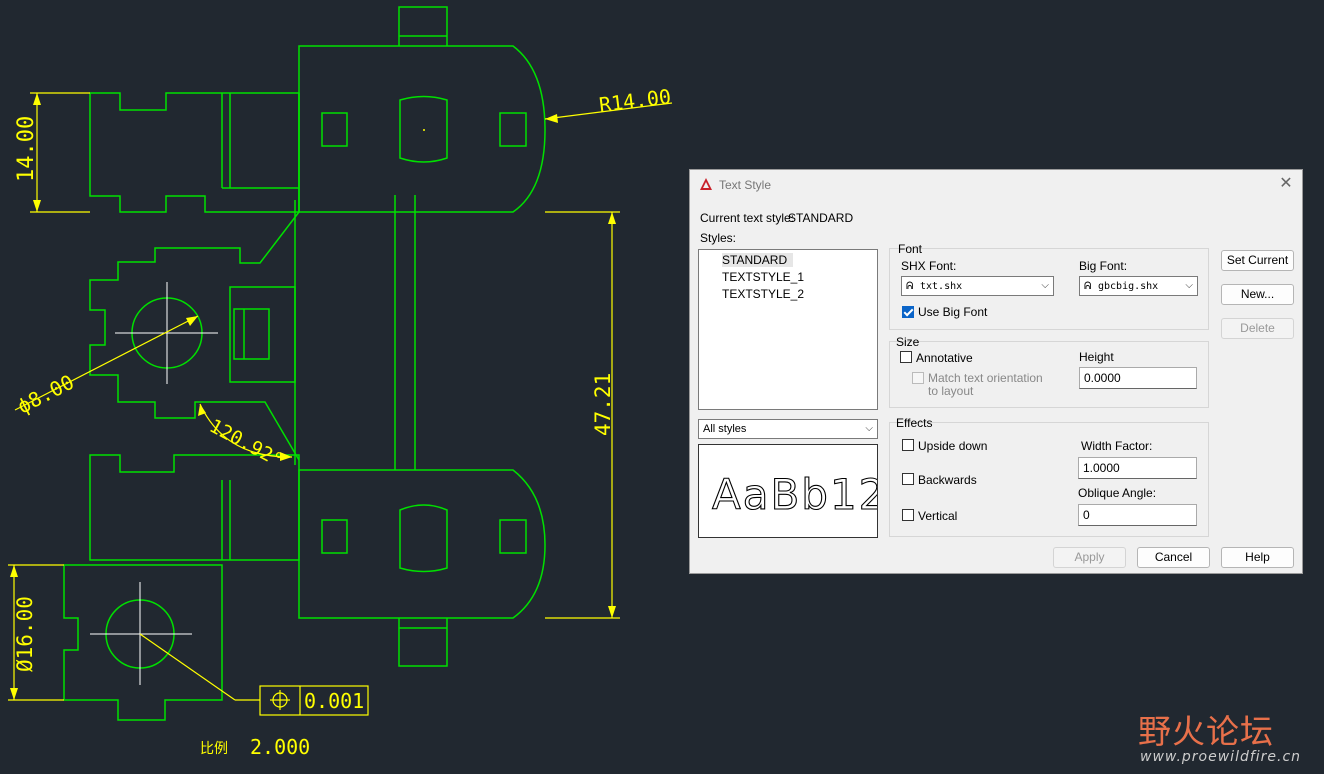  What do you see at coordinates (25, 634) in the screenshot?
I see `dim-lower-diameter: Ø16.00` at bounding box center [25, 634].